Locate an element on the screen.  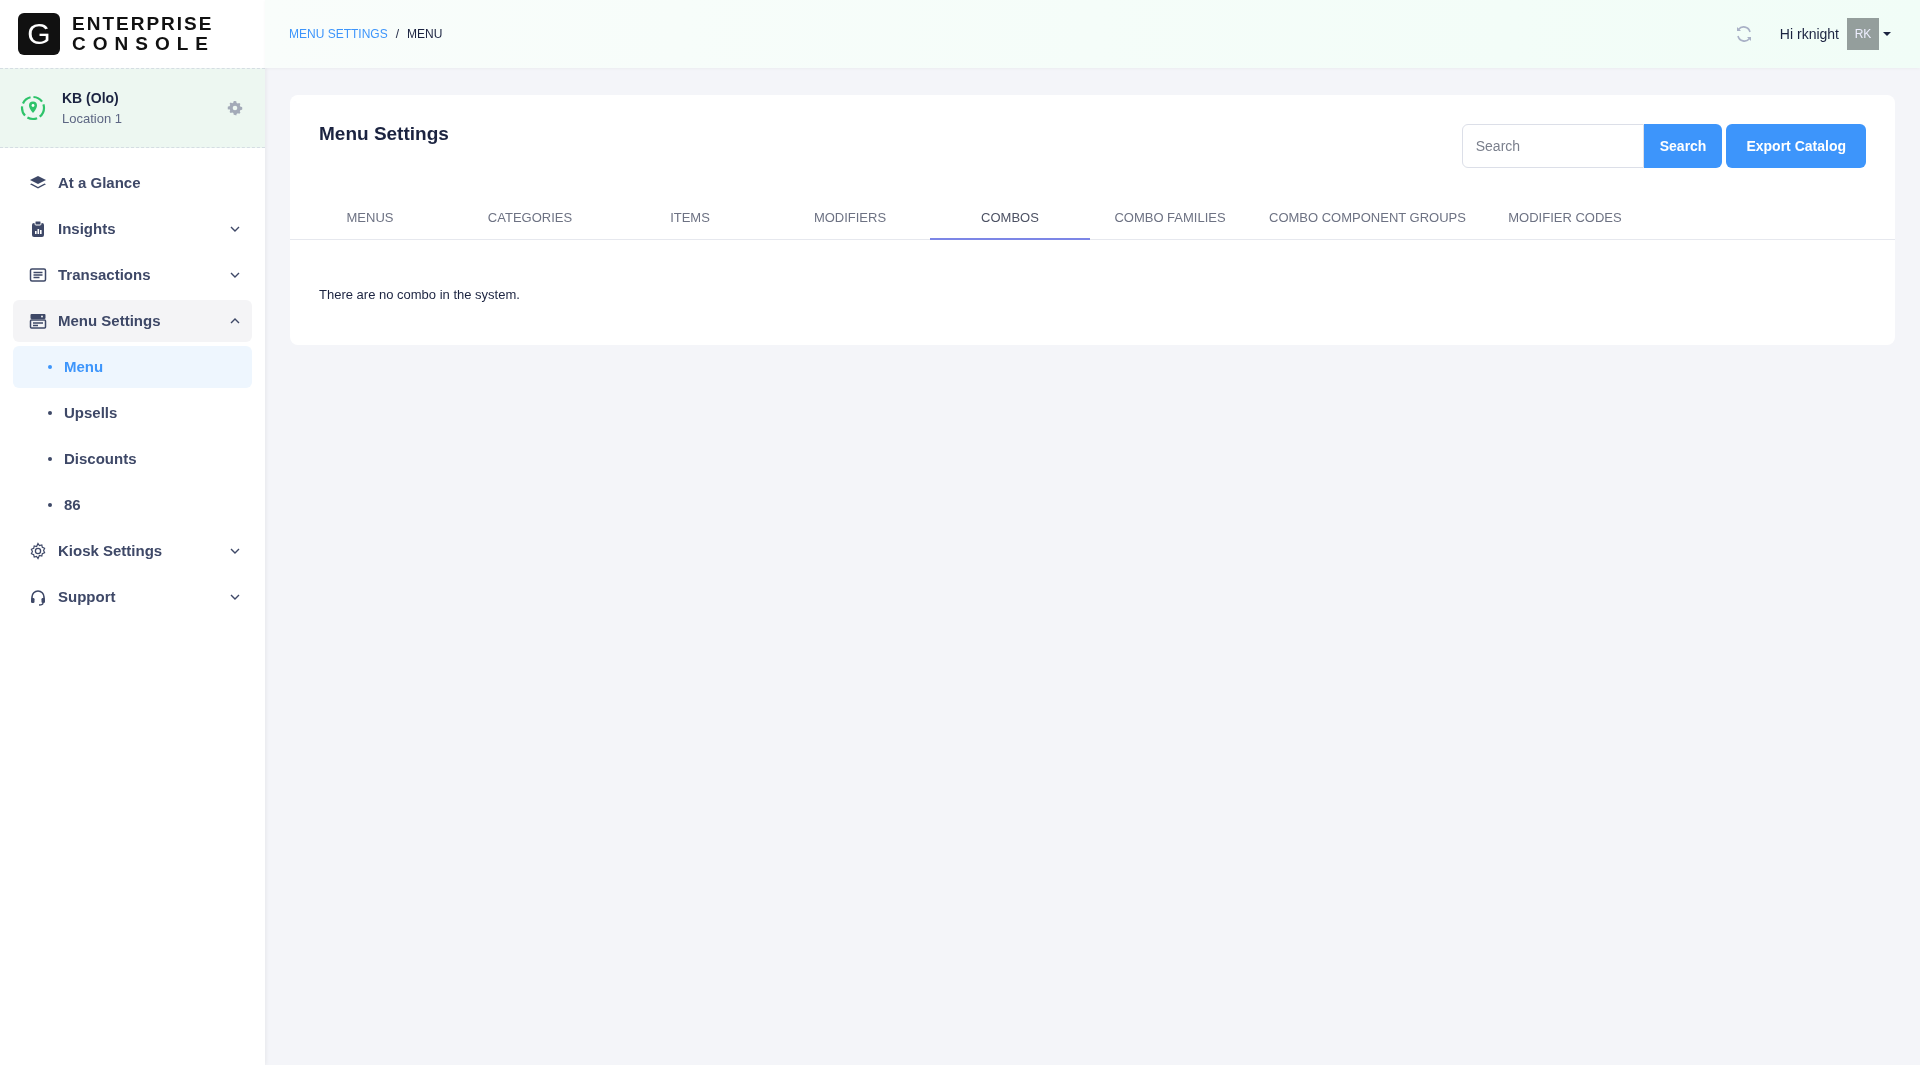
logo-text: CONSOLE is located at coordinates (143, 44).